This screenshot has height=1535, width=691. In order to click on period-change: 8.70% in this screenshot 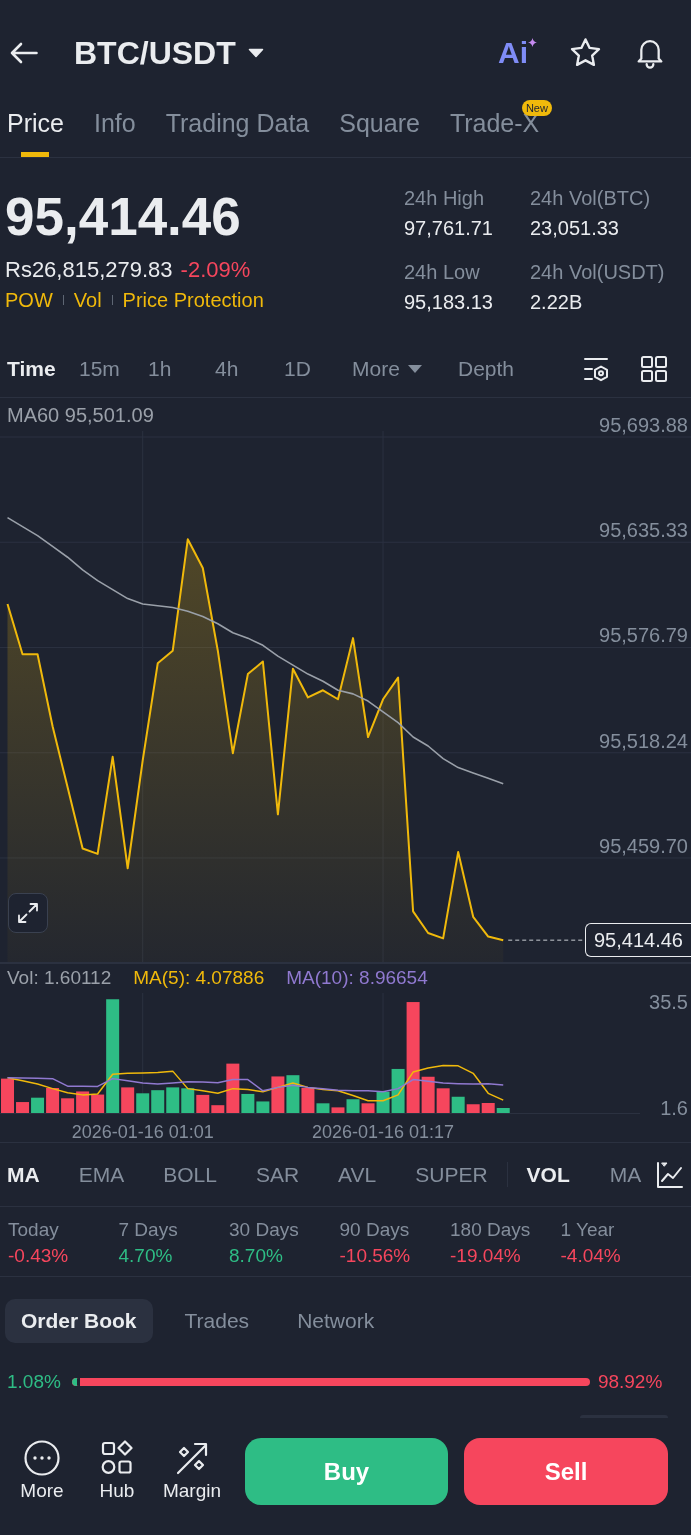, I will do `click(256, 1256)`.